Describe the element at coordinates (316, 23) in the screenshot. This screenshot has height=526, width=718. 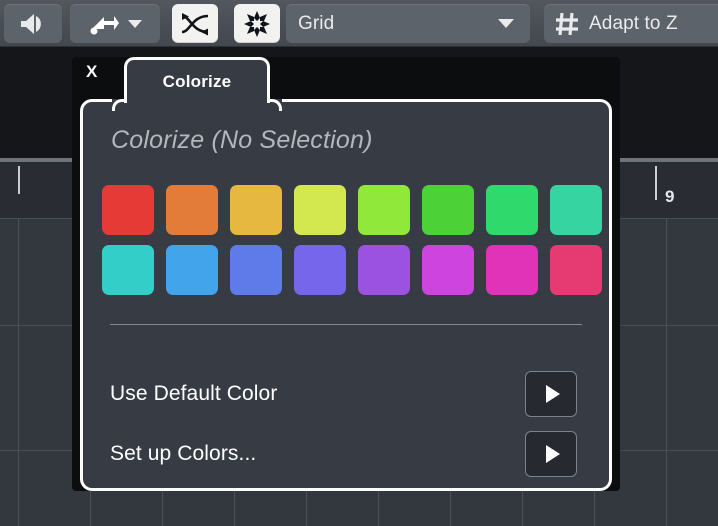
I see `grid-dropdown-label: Grid` at that location.